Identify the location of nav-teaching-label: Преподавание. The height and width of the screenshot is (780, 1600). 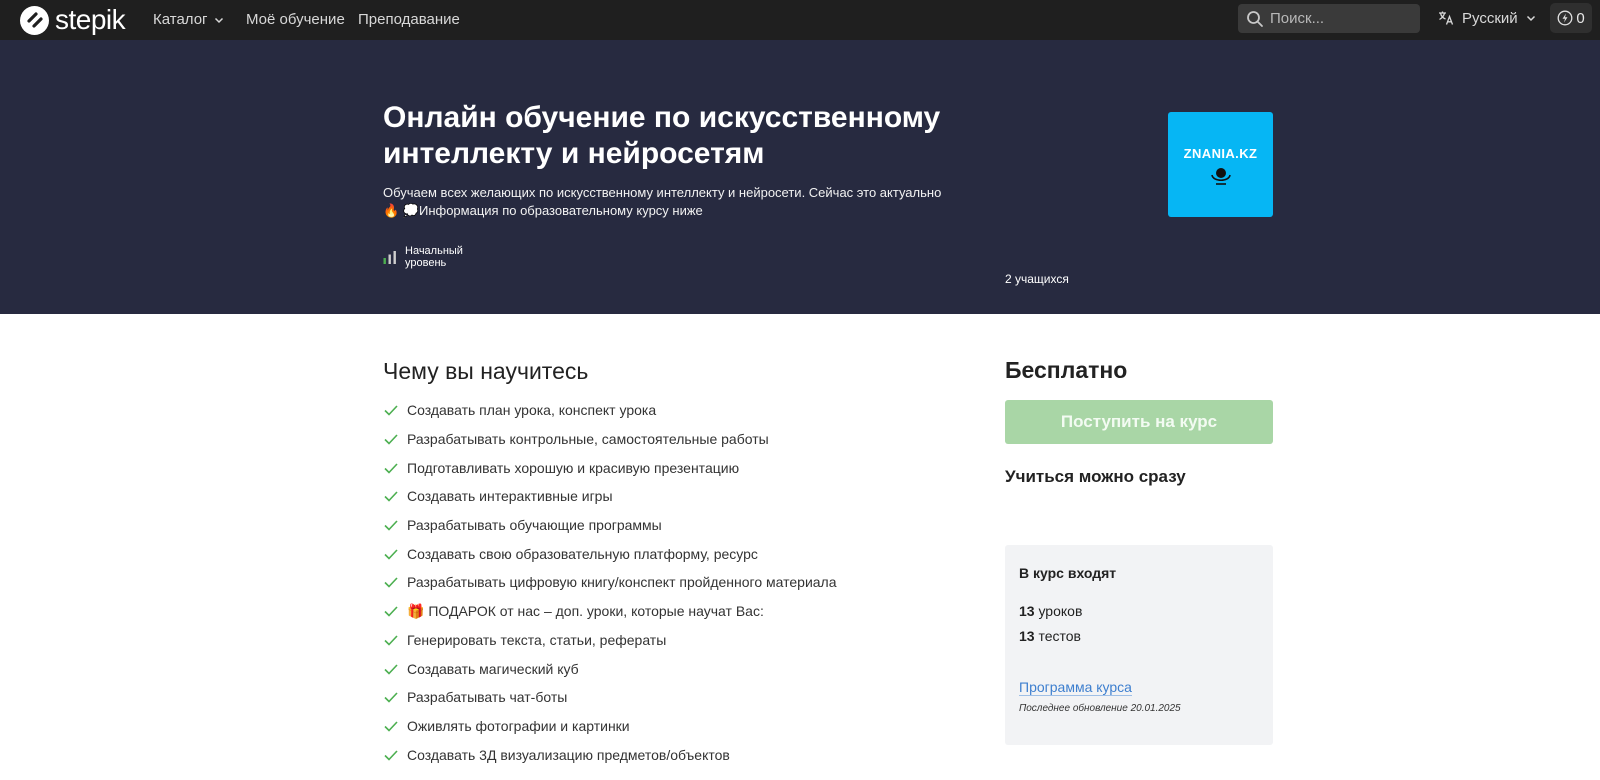
(409, 19).